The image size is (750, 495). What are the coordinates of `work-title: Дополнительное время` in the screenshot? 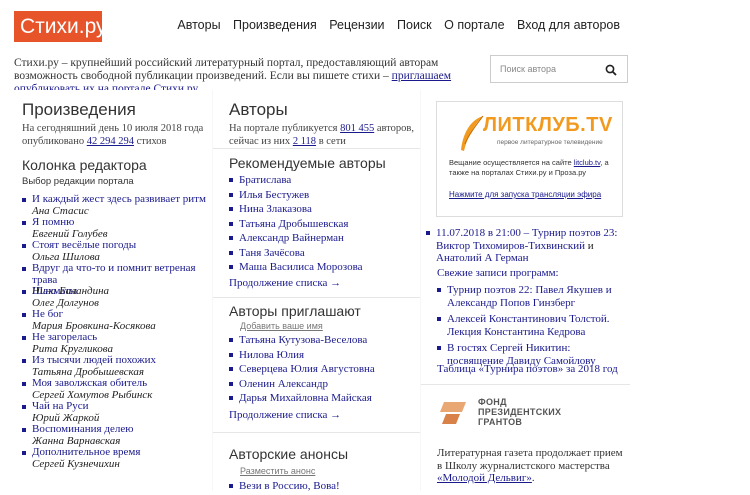 It's located at (121, 452).